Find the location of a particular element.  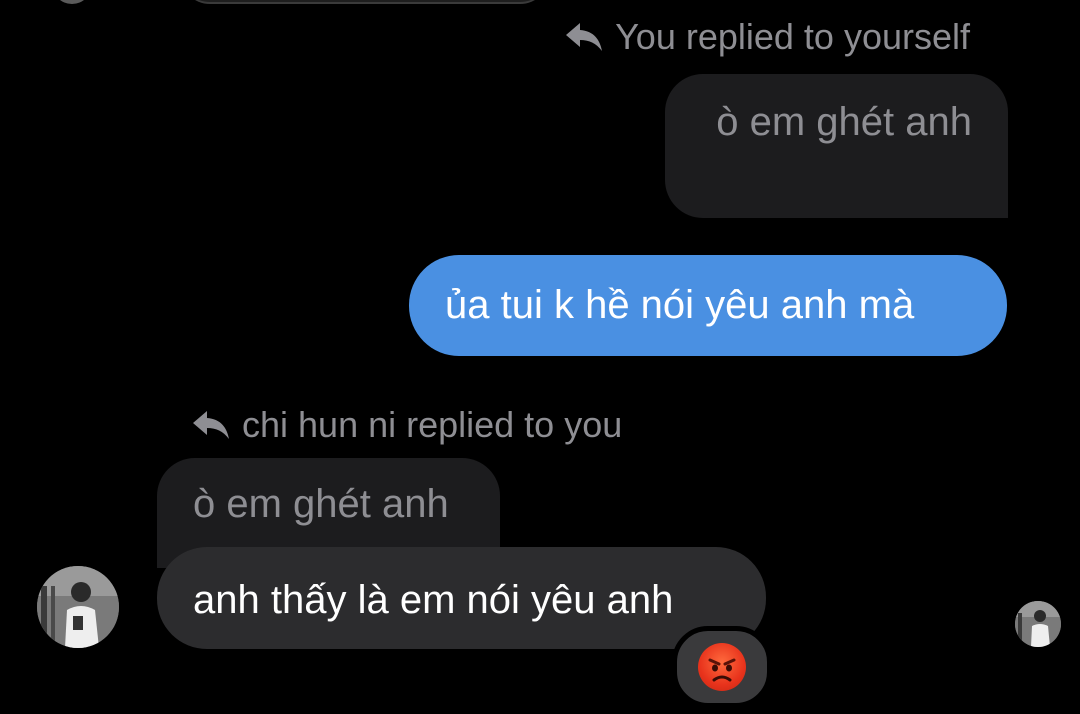

received-message-bubble: anh thấy là em nói yêu anh is located at coordinates (461, 598).